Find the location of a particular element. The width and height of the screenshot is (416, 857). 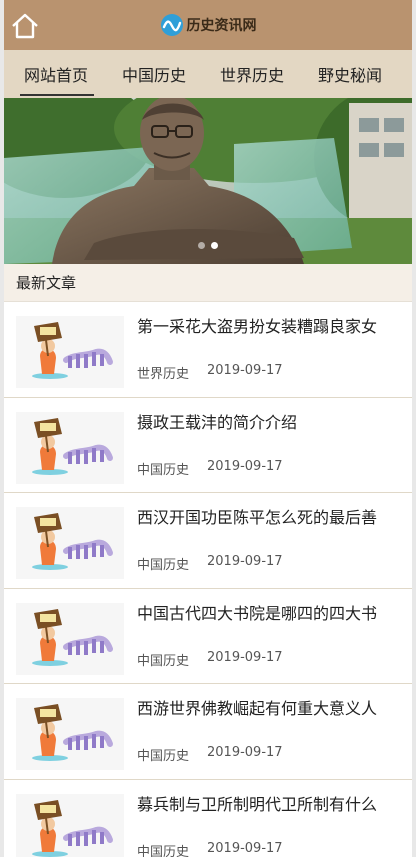

nav-tab-4: 野史秘闻 is located at coordinates (350, 74).